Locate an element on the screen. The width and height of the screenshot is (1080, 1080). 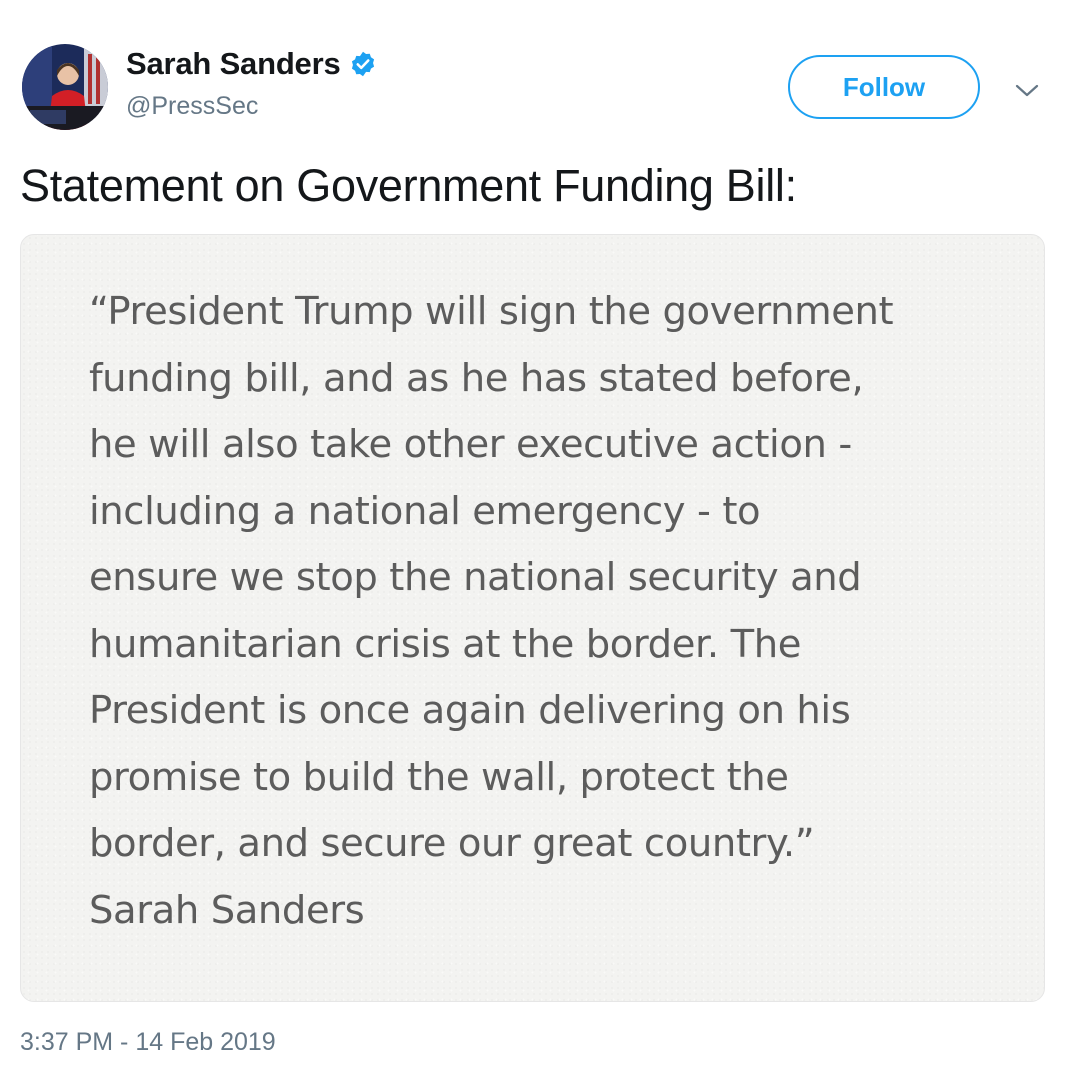
avatar is located at coordinates (65, 87).